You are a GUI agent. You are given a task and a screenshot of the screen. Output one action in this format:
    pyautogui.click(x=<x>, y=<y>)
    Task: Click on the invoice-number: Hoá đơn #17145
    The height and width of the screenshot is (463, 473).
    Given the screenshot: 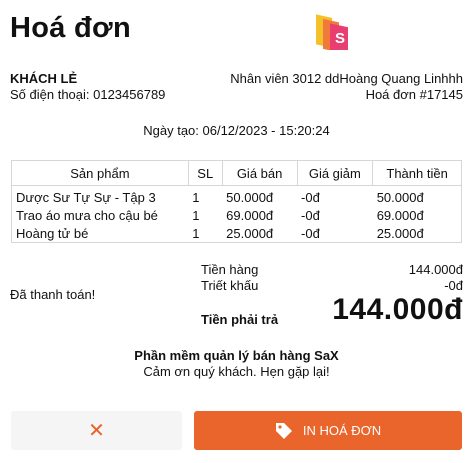 What is the action you would take?
    pyautogui.click(x=414, y=94)
    